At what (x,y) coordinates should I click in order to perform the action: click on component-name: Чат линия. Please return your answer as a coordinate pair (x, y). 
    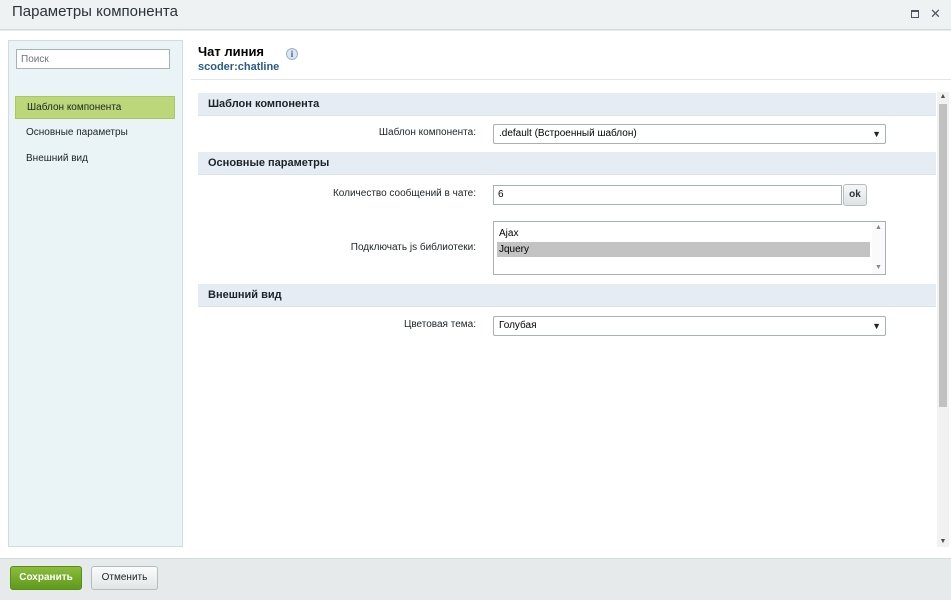
    Looking at the image, I should click on (231, 51).